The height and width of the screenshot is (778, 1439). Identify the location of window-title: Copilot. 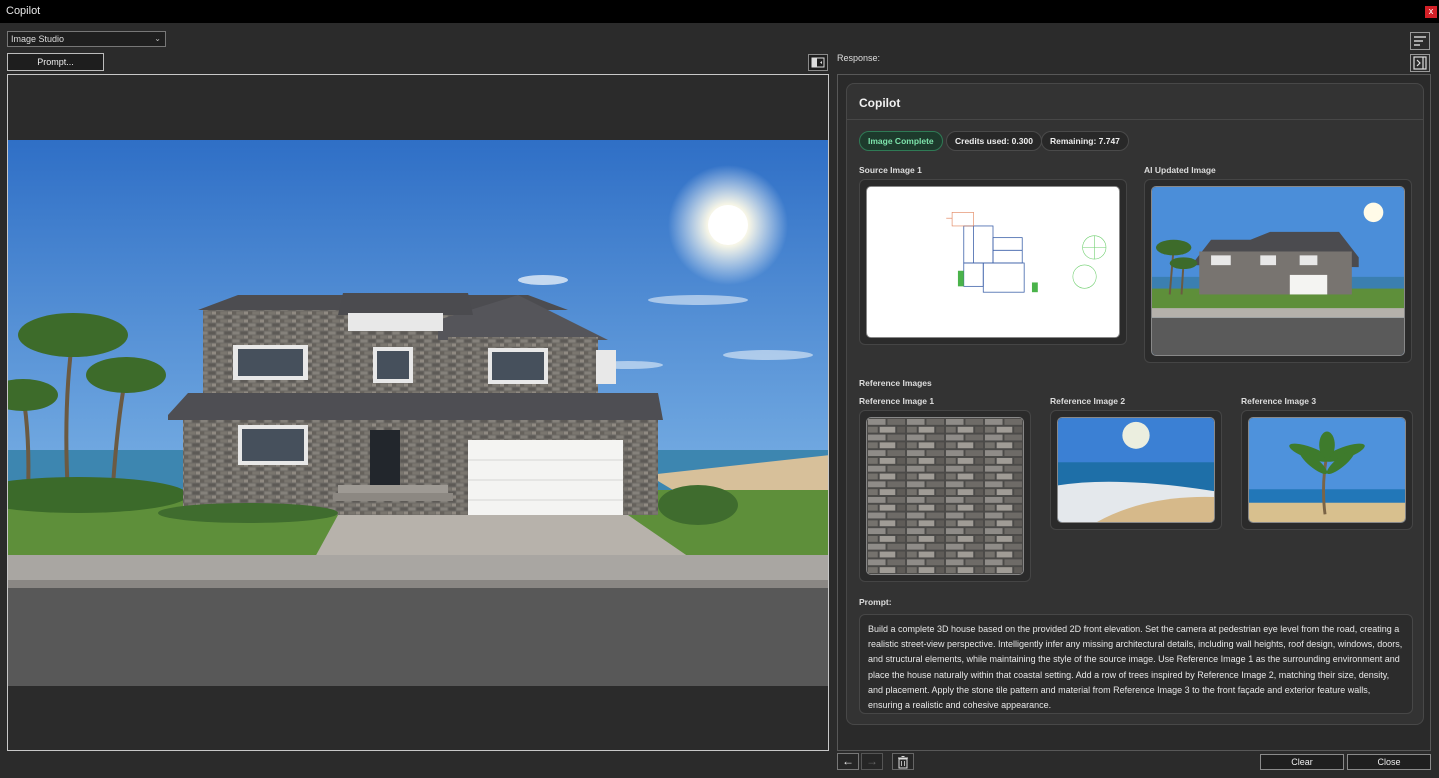
(23, 11).